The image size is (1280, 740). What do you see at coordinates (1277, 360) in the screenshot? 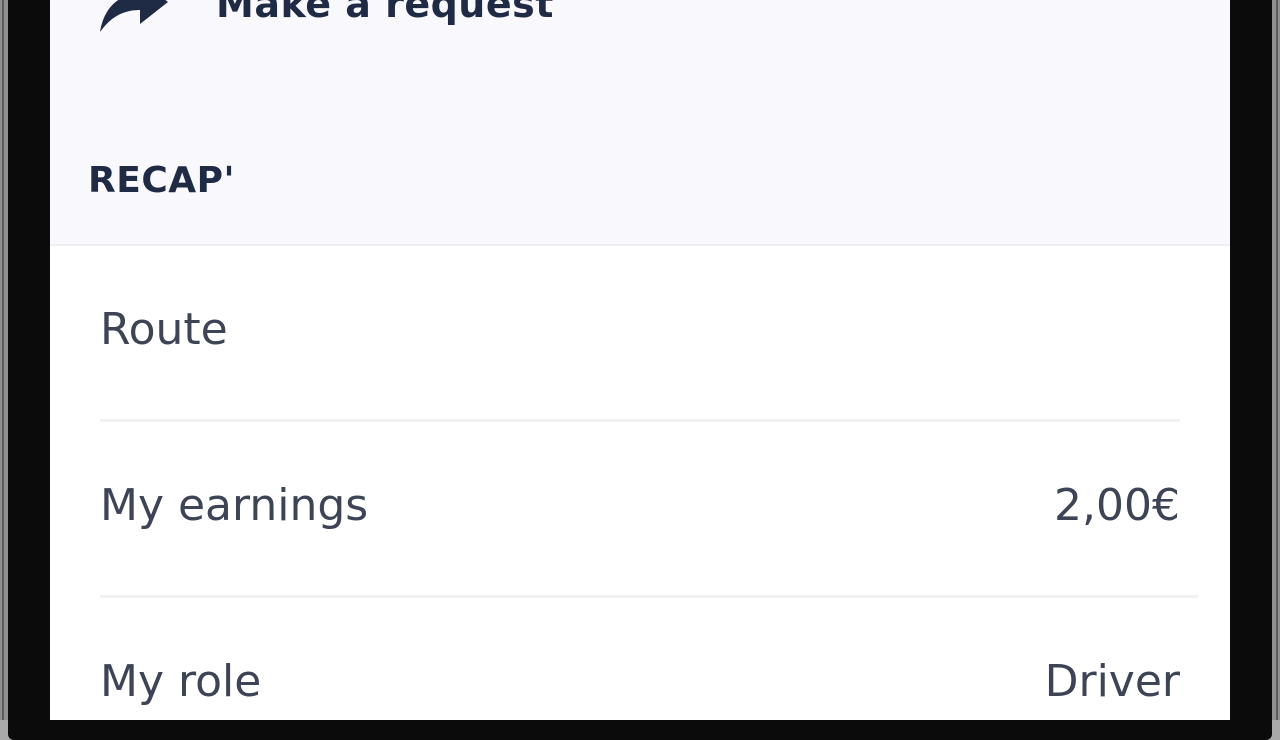
I see `device-edge-right` at bounding box center [1277, 360].